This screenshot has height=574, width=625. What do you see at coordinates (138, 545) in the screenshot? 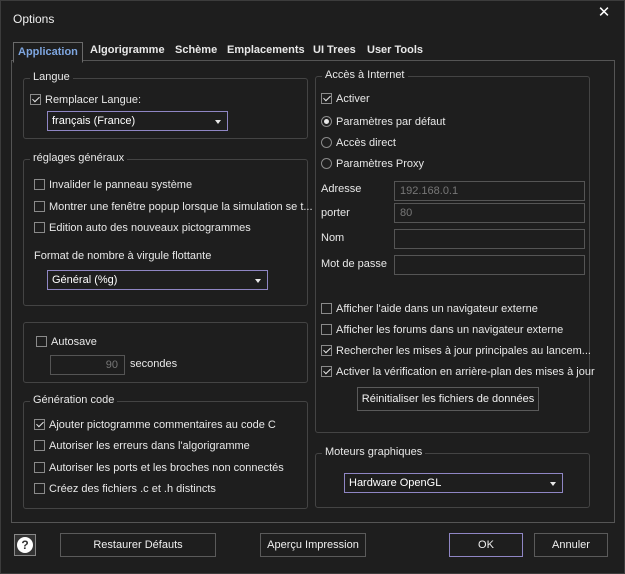
I see `restore-defaults-button: Restaurer Défauts` at bounding box center [138, 545].